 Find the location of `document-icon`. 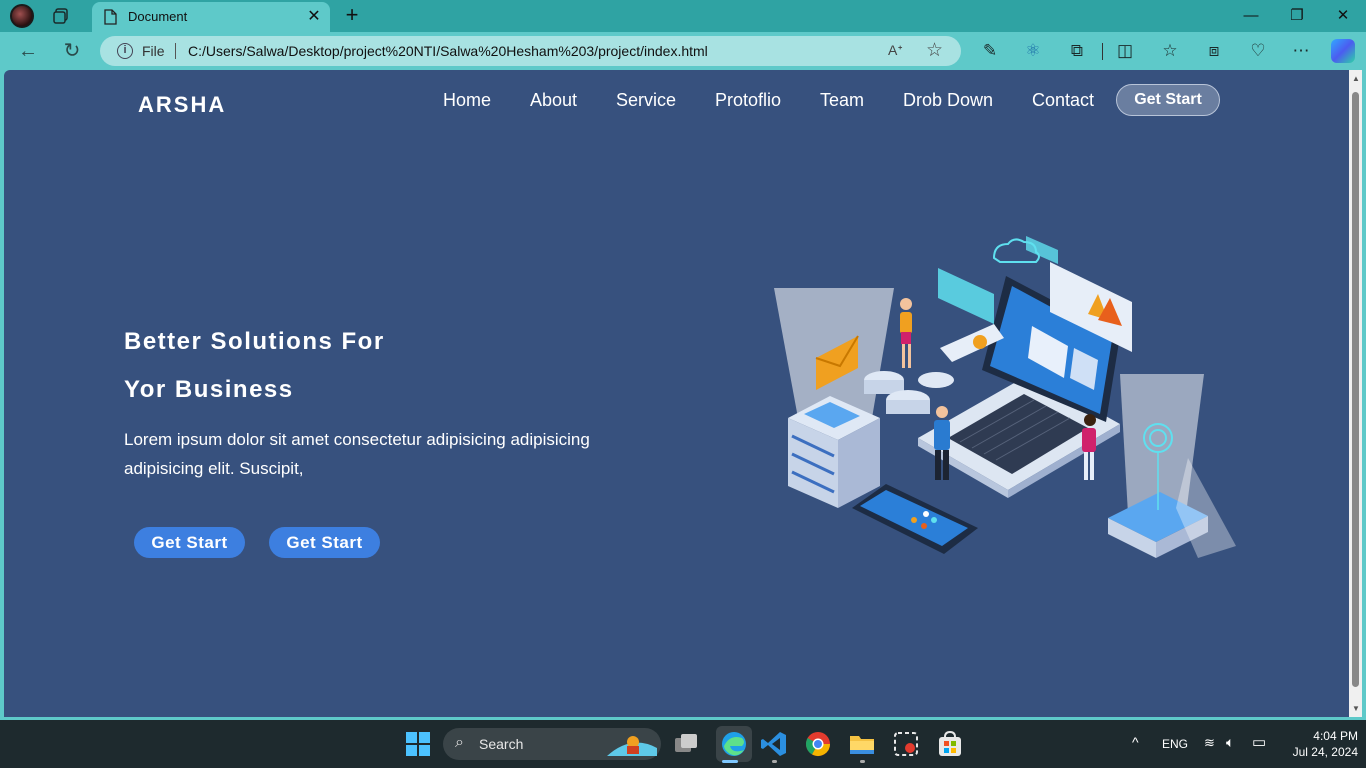

document-icon is located at coordinates (110, 17).